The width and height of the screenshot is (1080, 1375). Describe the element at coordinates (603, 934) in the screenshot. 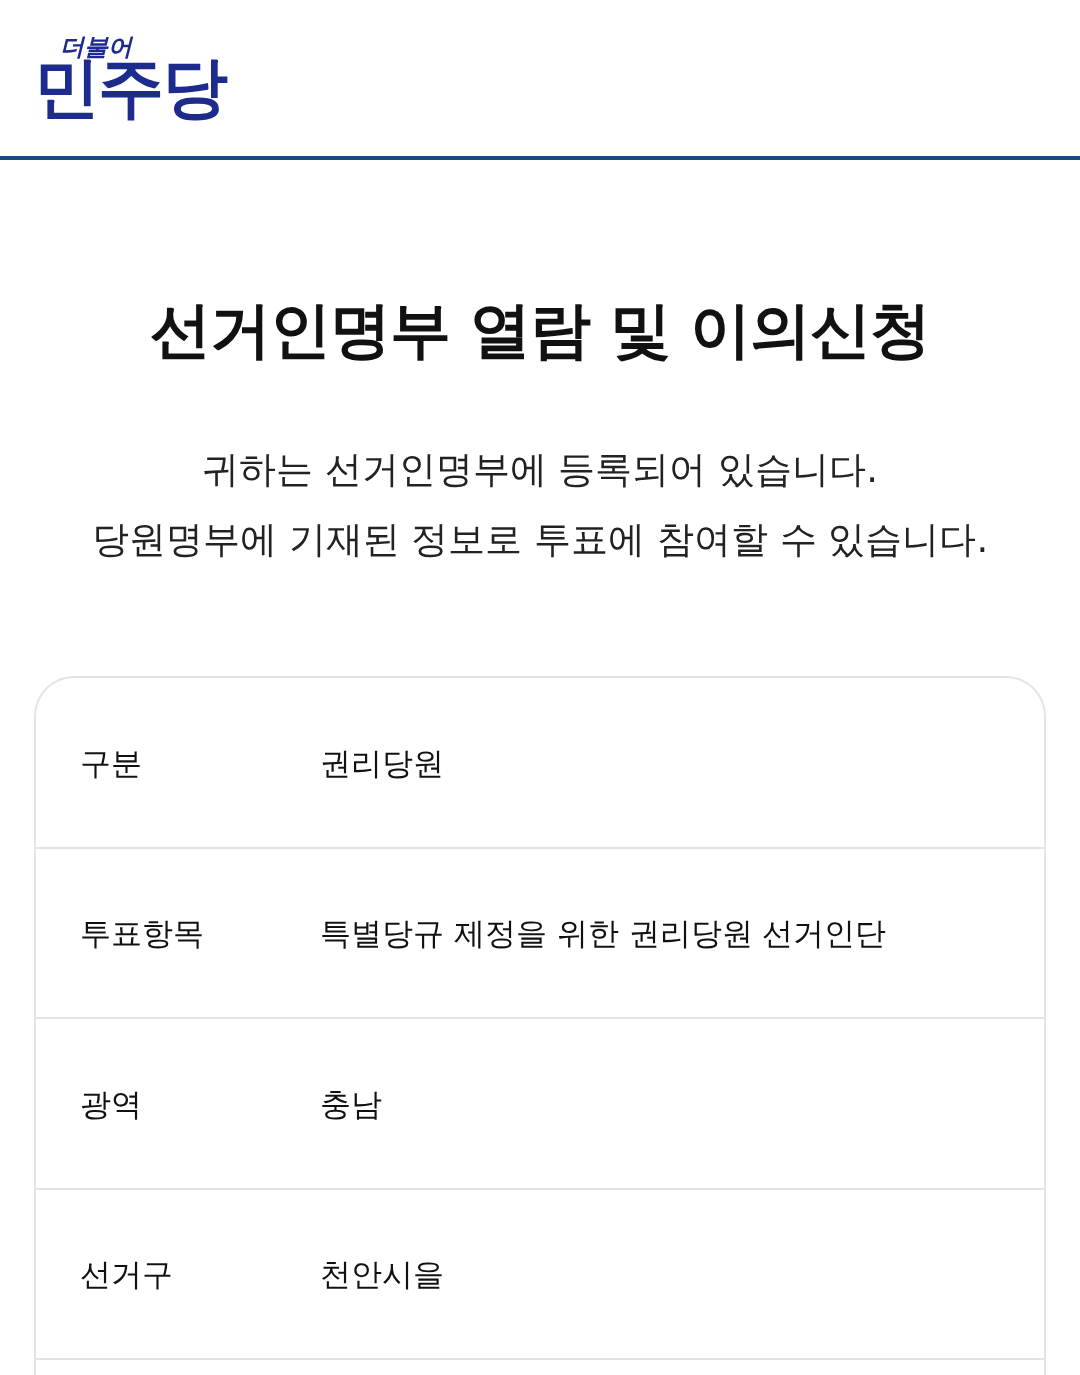

I see `row-value: 특별당규 제정을 위한 권리당원 선거인단` at that location.